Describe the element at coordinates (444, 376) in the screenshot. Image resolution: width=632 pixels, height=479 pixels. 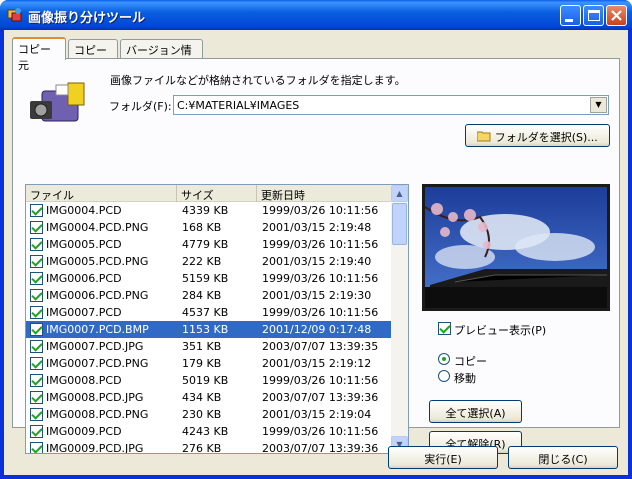
I see `mode-move-radio` at that location.